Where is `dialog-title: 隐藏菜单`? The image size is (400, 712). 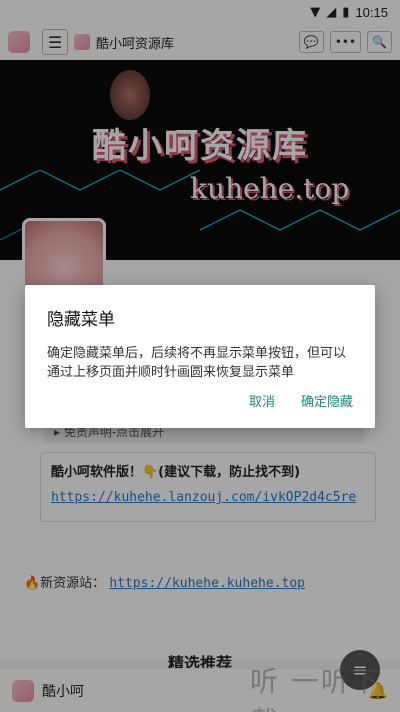
dialog-title: 隐藏菜单 is located at coordinates (81, 320).